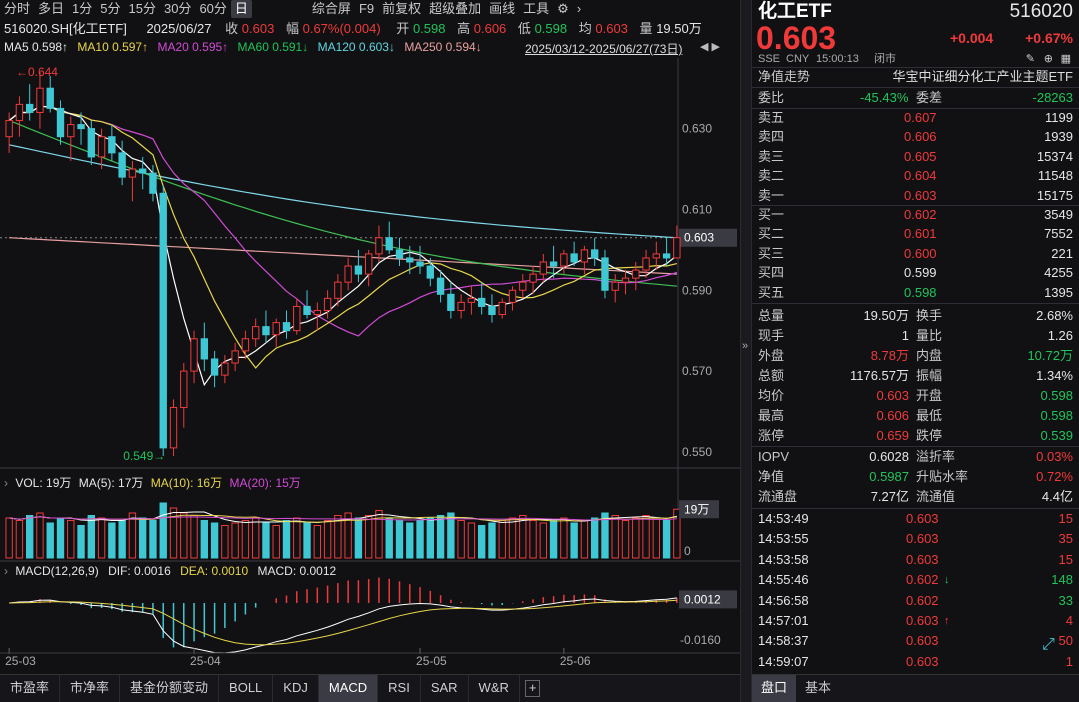  What do you see at coordinates (771, 355) in the screenshot?
I see `stat-label-1: 外盘` at bounding box center [771, 355].